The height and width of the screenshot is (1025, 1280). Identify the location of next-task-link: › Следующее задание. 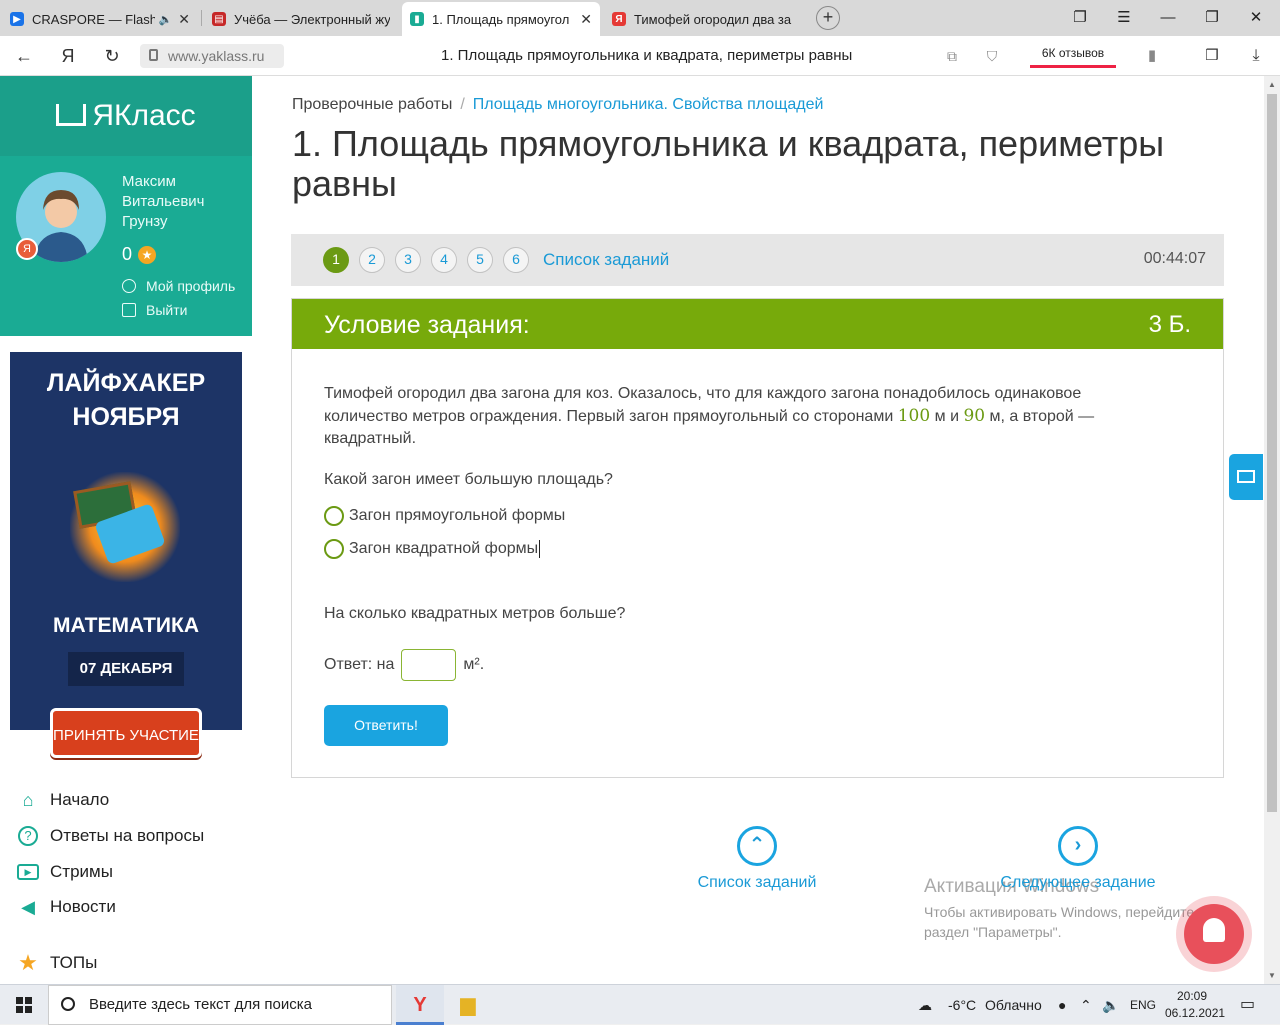
(1078, 859).